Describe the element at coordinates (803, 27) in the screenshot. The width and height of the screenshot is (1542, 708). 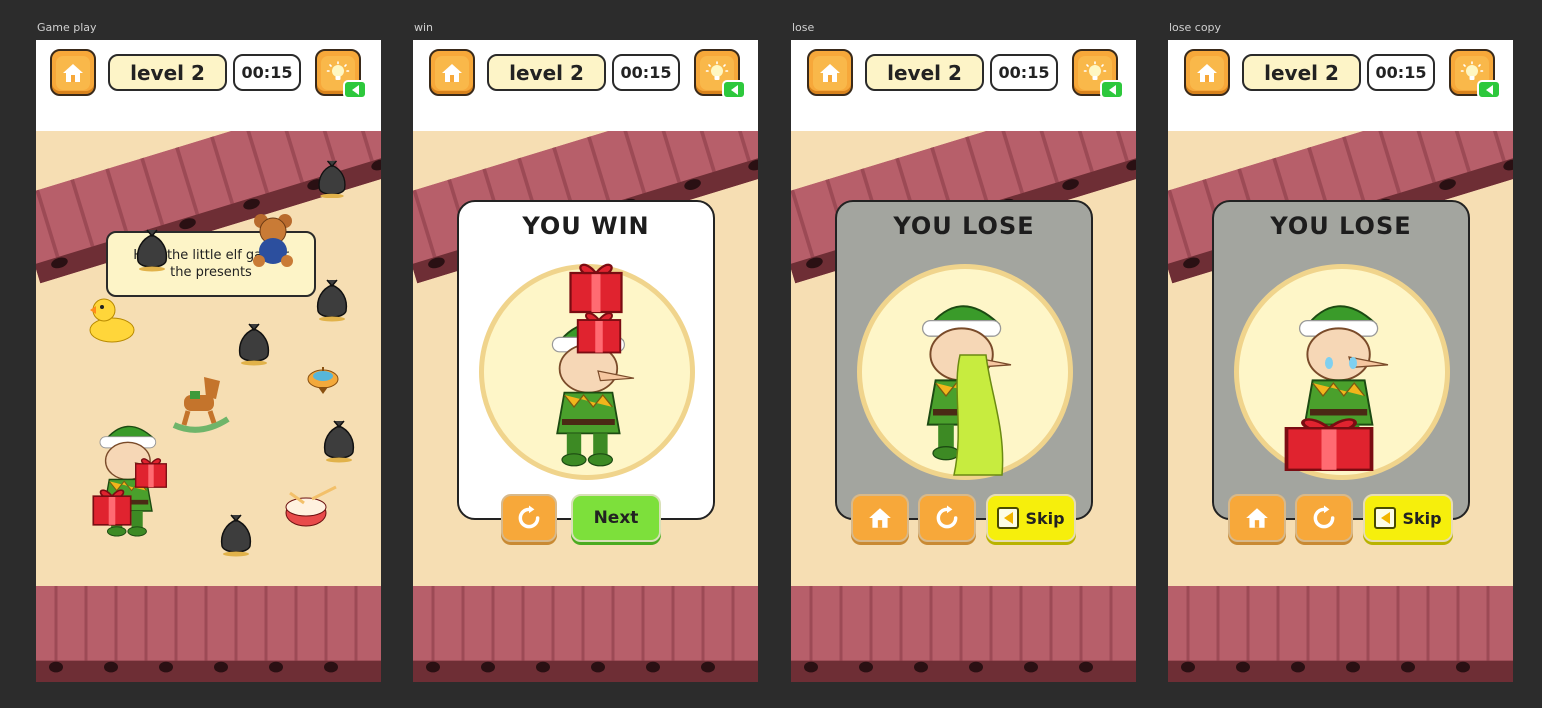
I see `screen-label-lose: lose` at that location.